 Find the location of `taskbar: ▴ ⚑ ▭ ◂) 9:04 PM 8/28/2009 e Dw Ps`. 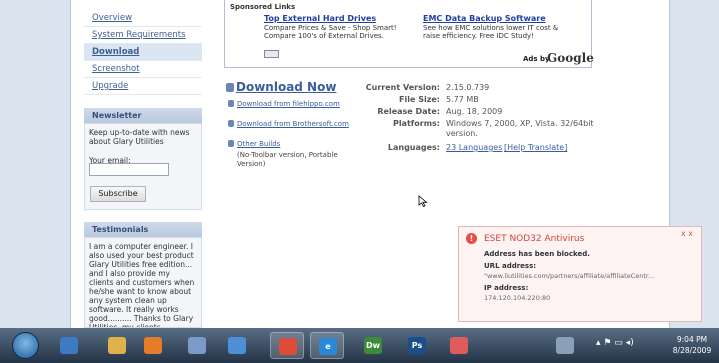

taskbar: ▴ ⚑ ▭ ◂) 9:04 PM 8/28/2009 e Dw Ps is located at coordinates (359, 345).